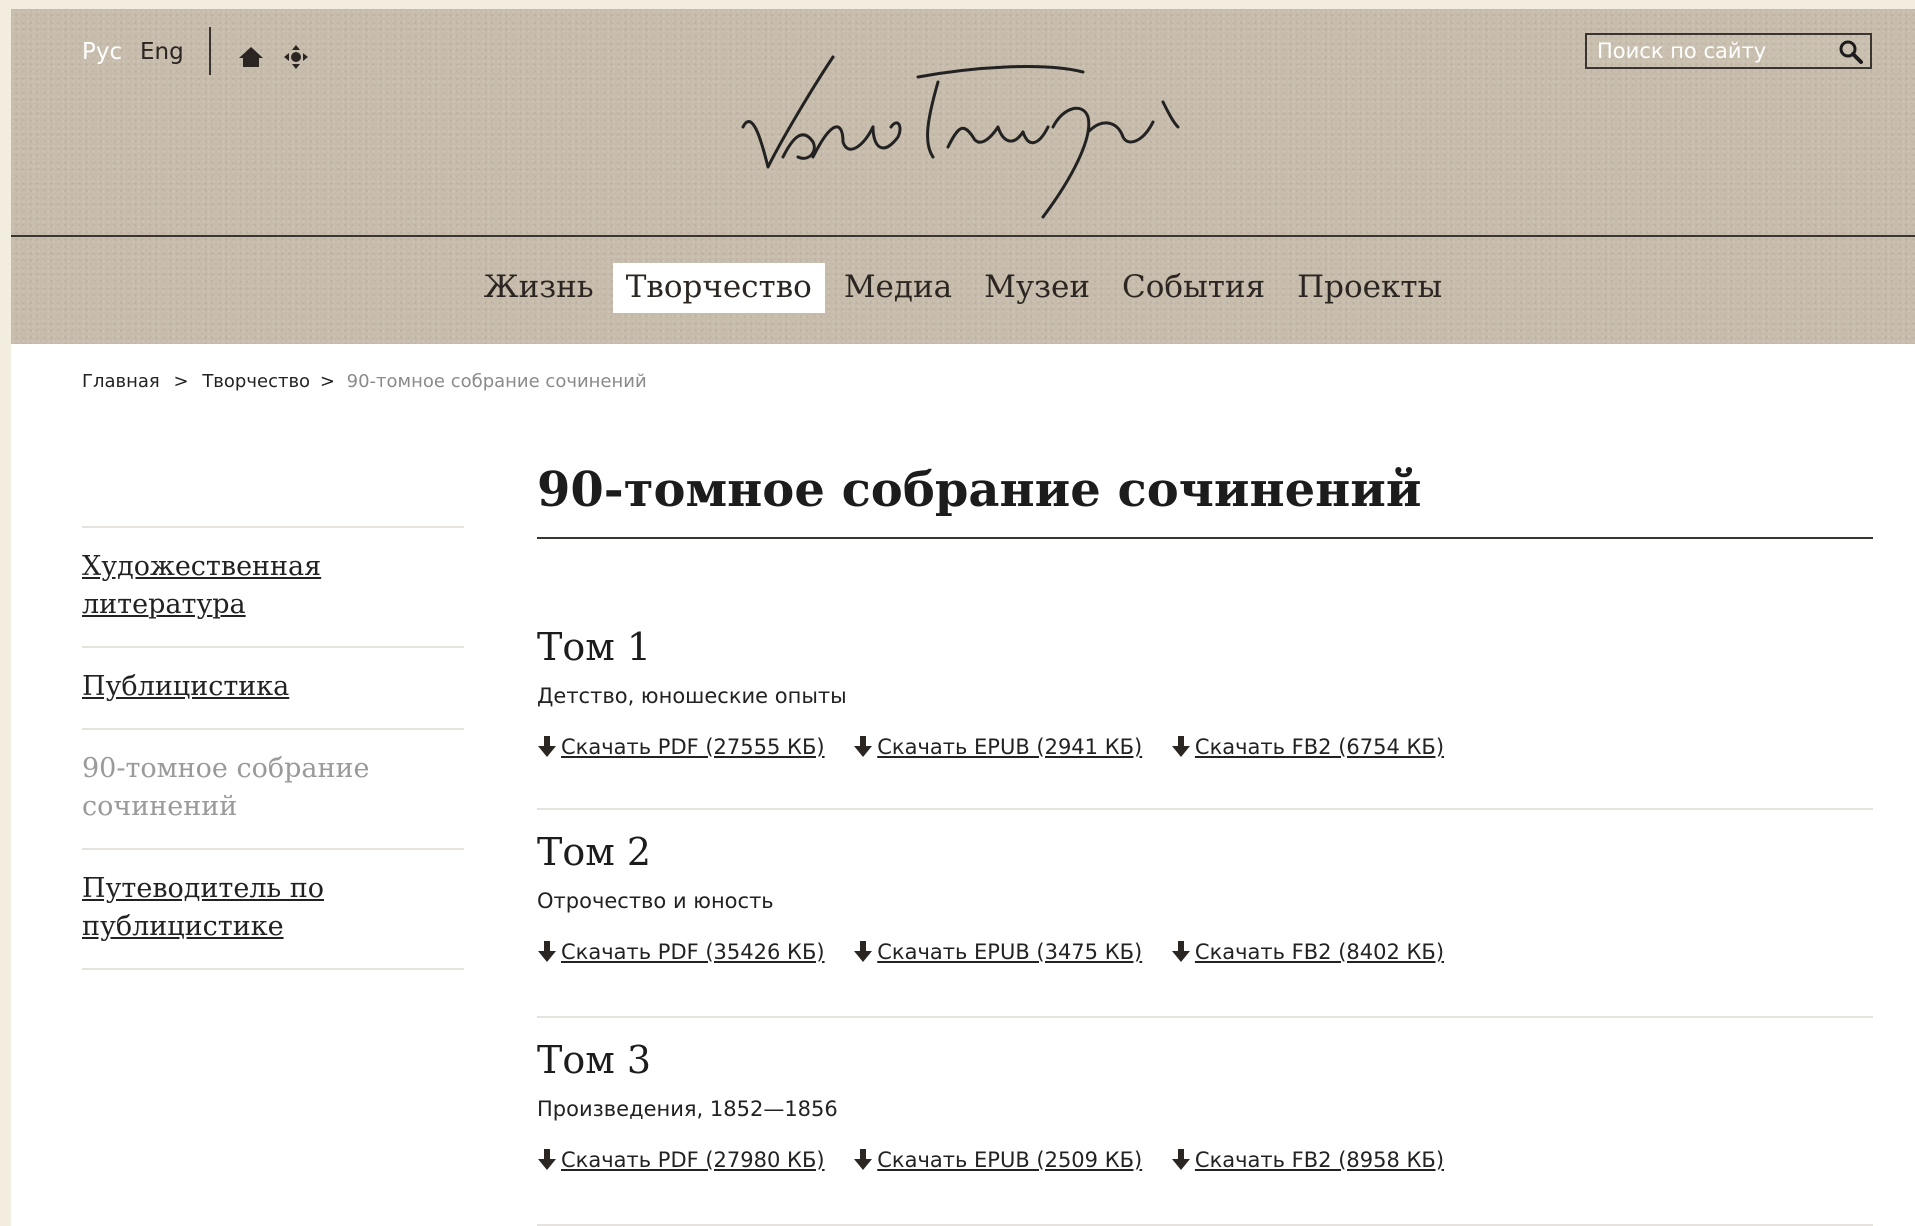  What do you see at coordinates (121, 381) in the screenshot?
I see `breadcrumb-home: Главная` at bounding box center [121, 381].